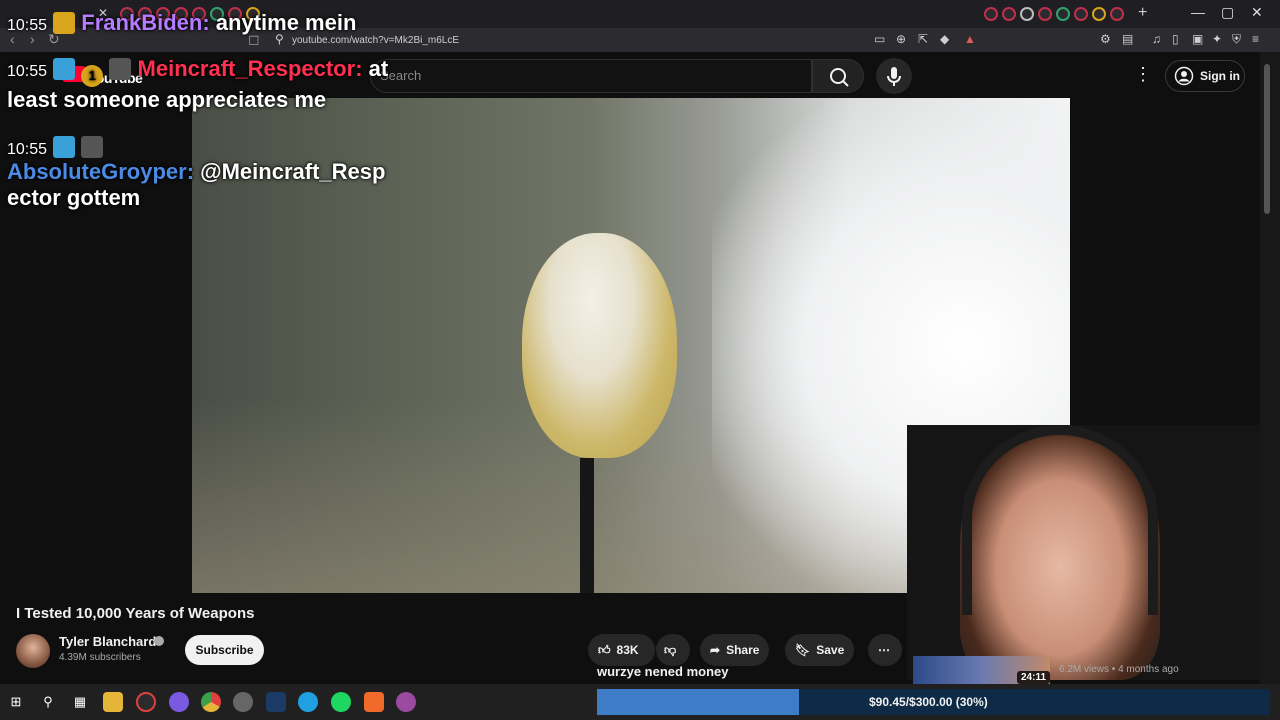 This screenshot has height=720, width=1280. I want to click on leo-icon: ✦, so click(1217, 39).